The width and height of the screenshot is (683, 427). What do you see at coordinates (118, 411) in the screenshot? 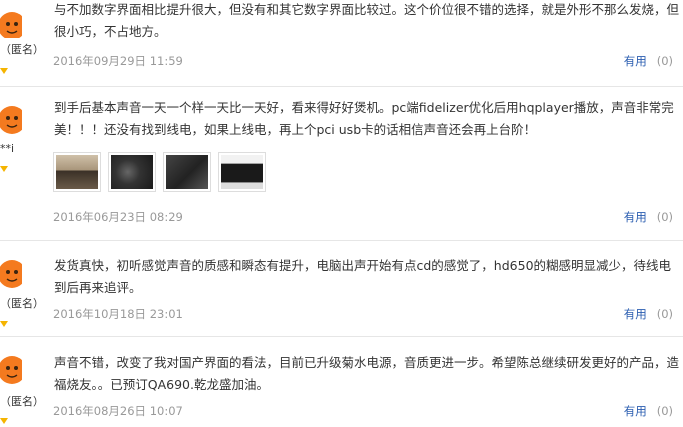
I see `review-time: 2016年08月26日 10:07` at bounding box center [118, 411].